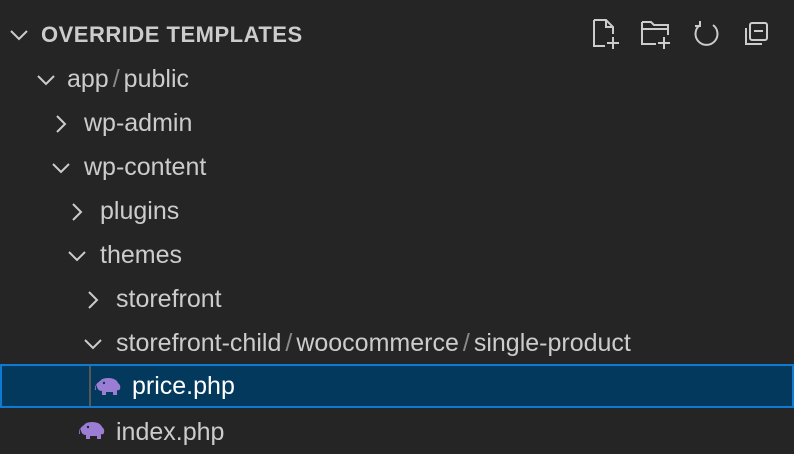 The height and width of the screenshot is (454, 794). What do you see at coordinates (141, 255) in the screenshot?
I see `tree-item-label: themes` at bounding box center [141, 255].